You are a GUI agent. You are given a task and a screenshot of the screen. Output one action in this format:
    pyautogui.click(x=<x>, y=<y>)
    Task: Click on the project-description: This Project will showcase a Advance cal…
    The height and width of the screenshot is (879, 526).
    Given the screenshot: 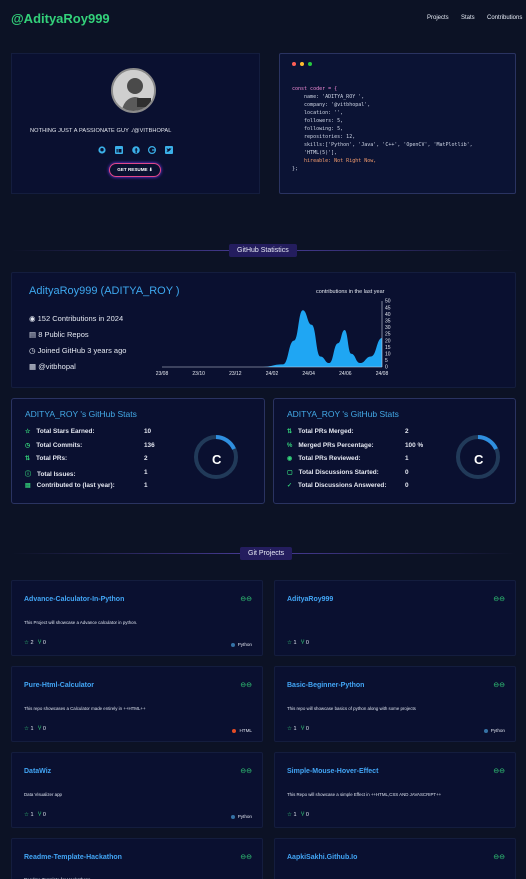 What is the action you would take?
    pyautogui.click(x=81, y=622)
    